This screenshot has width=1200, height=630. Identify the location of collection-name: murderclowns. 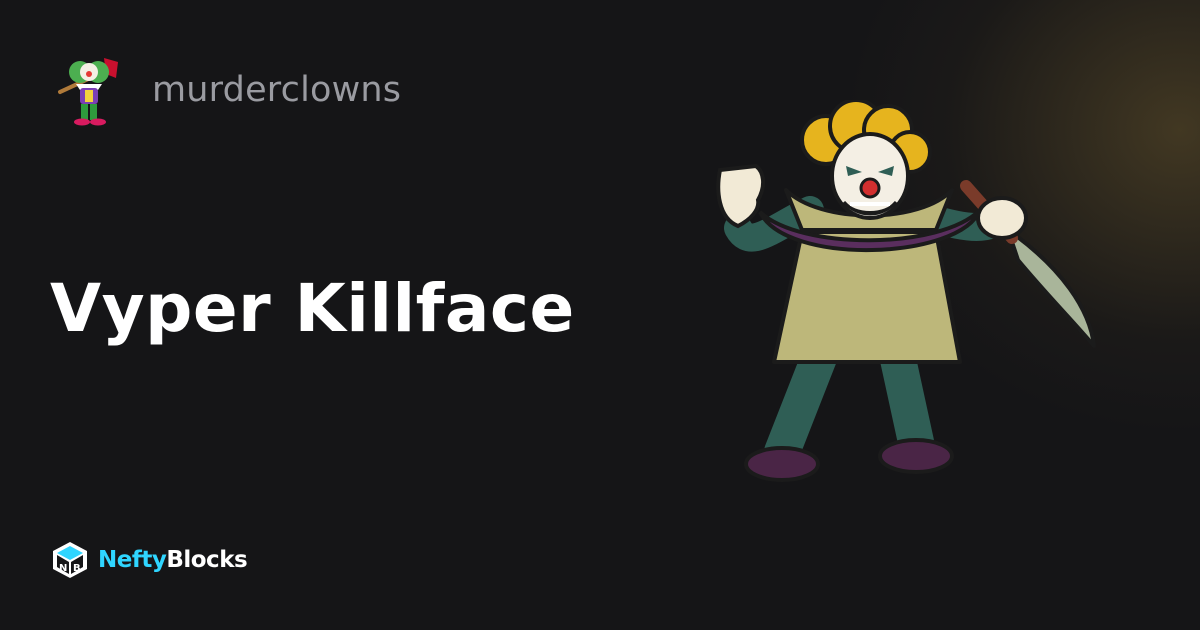
(277, 90).